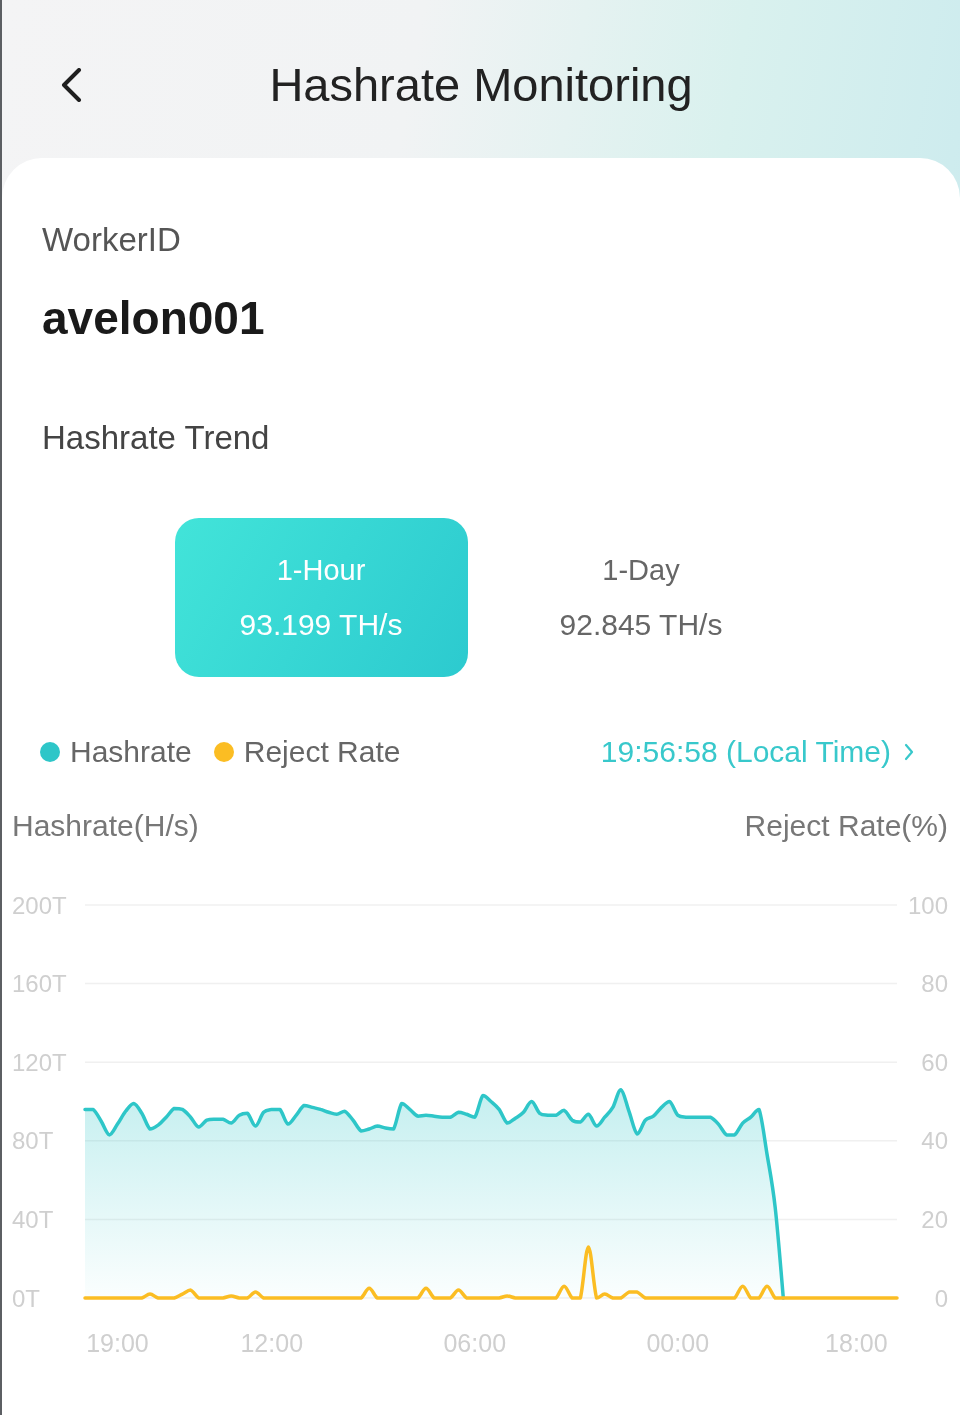 The height and width of the screenshot is (1415, 960). Describe the element at coordinates (154, 318) in the screenshot. I see `worker-id-value: avelon001` at that location.